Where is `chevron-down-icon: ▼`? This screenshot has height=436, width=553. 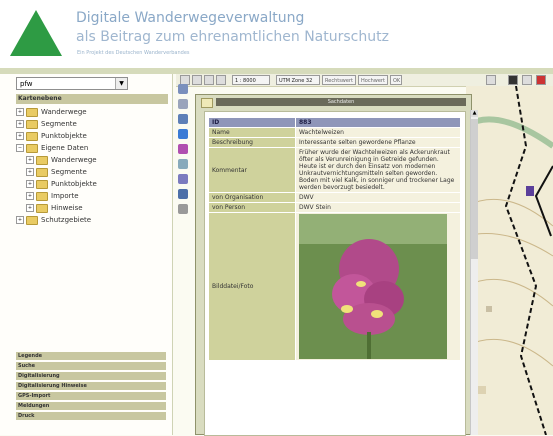
chevron-down-icon: ▼ is located at coordinates (121, 83).